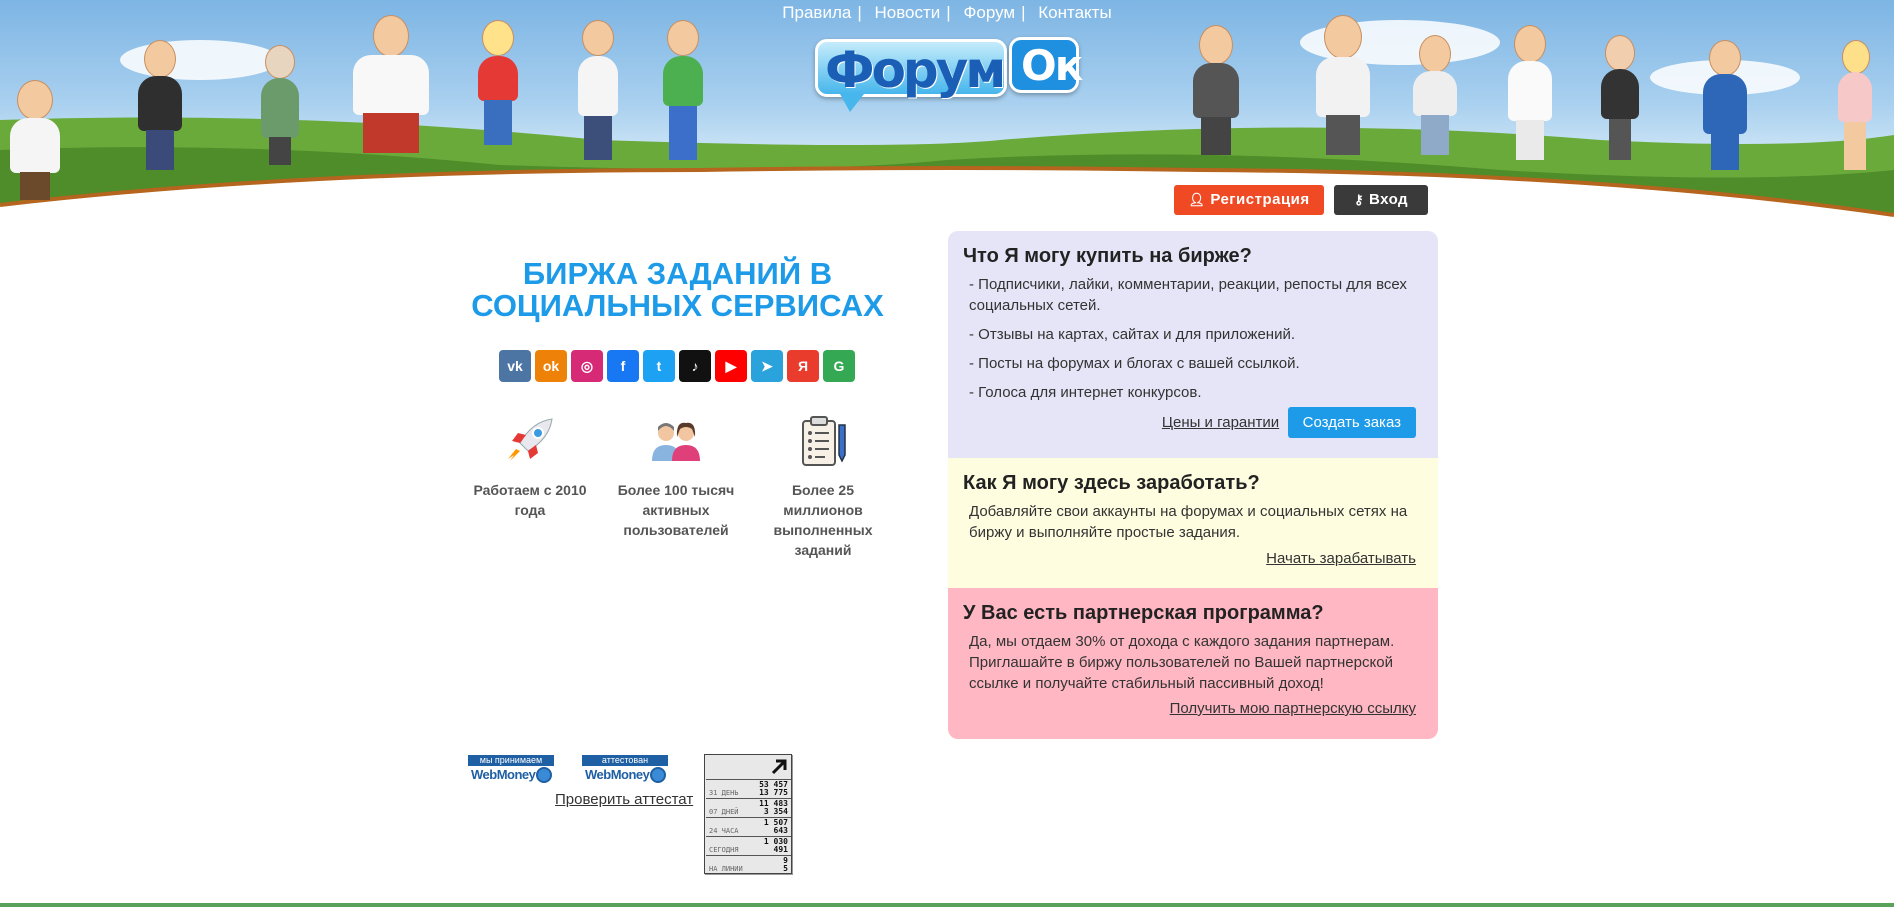  Describe the element at coordinates (780, 830) in the screenshot. I see `counter-value: 643` at that location.